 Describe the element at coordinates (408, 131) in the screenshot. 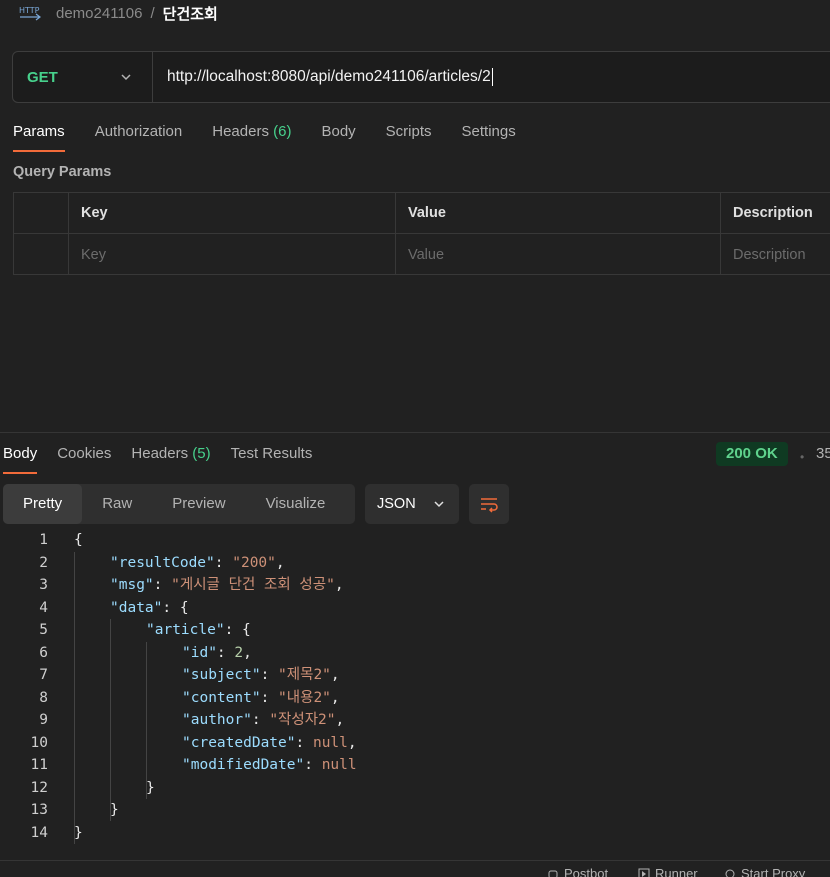

I see `tab-label: Scripts` at that location.